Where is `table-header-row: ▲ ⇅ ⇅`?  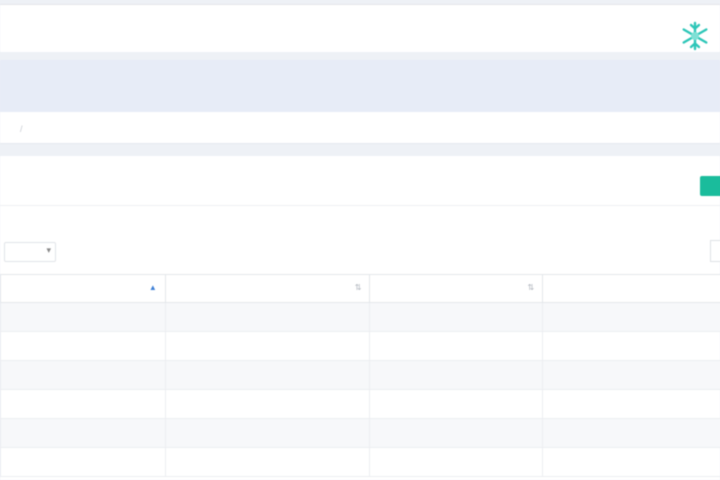
table-header-row: ▲ ⇅ ⇅ is located at coordinates (360, 288).